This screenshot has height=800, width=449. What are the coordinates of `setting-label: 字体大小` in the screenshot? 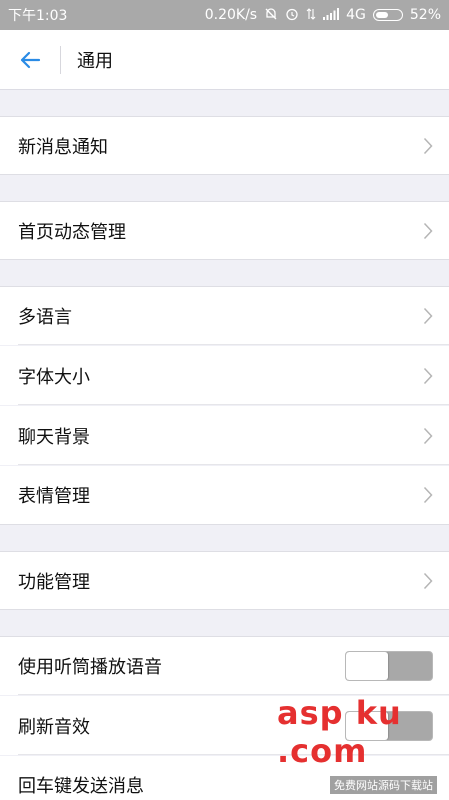 It's located at (54, 377).